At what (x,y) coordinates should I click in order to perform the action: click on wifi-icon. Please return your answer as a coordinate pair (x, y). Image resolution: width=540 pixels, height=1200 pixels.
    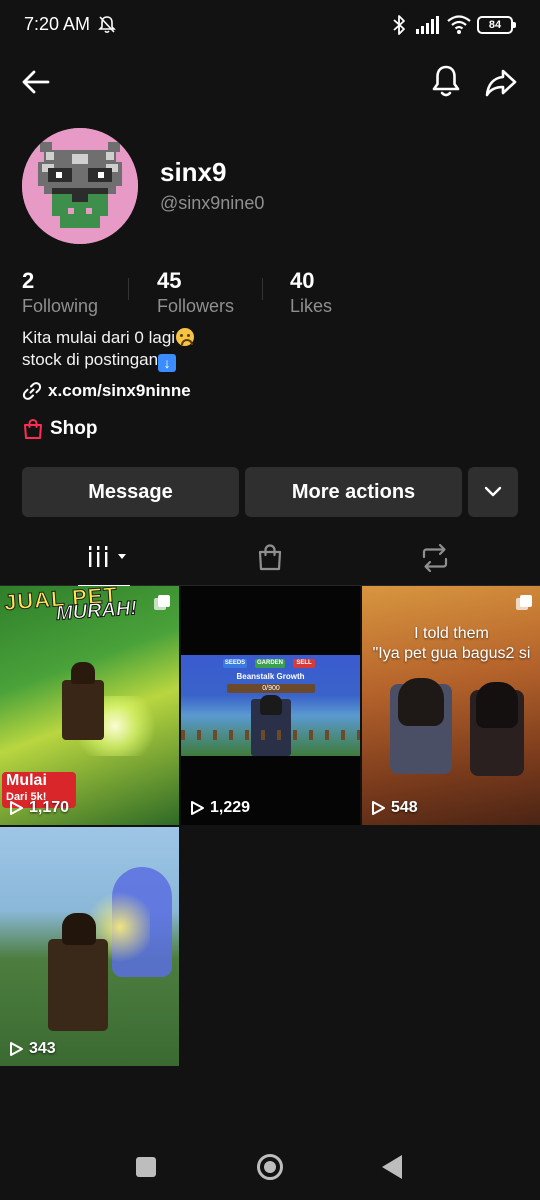
    Looking at the image, I should click on (459, 24).